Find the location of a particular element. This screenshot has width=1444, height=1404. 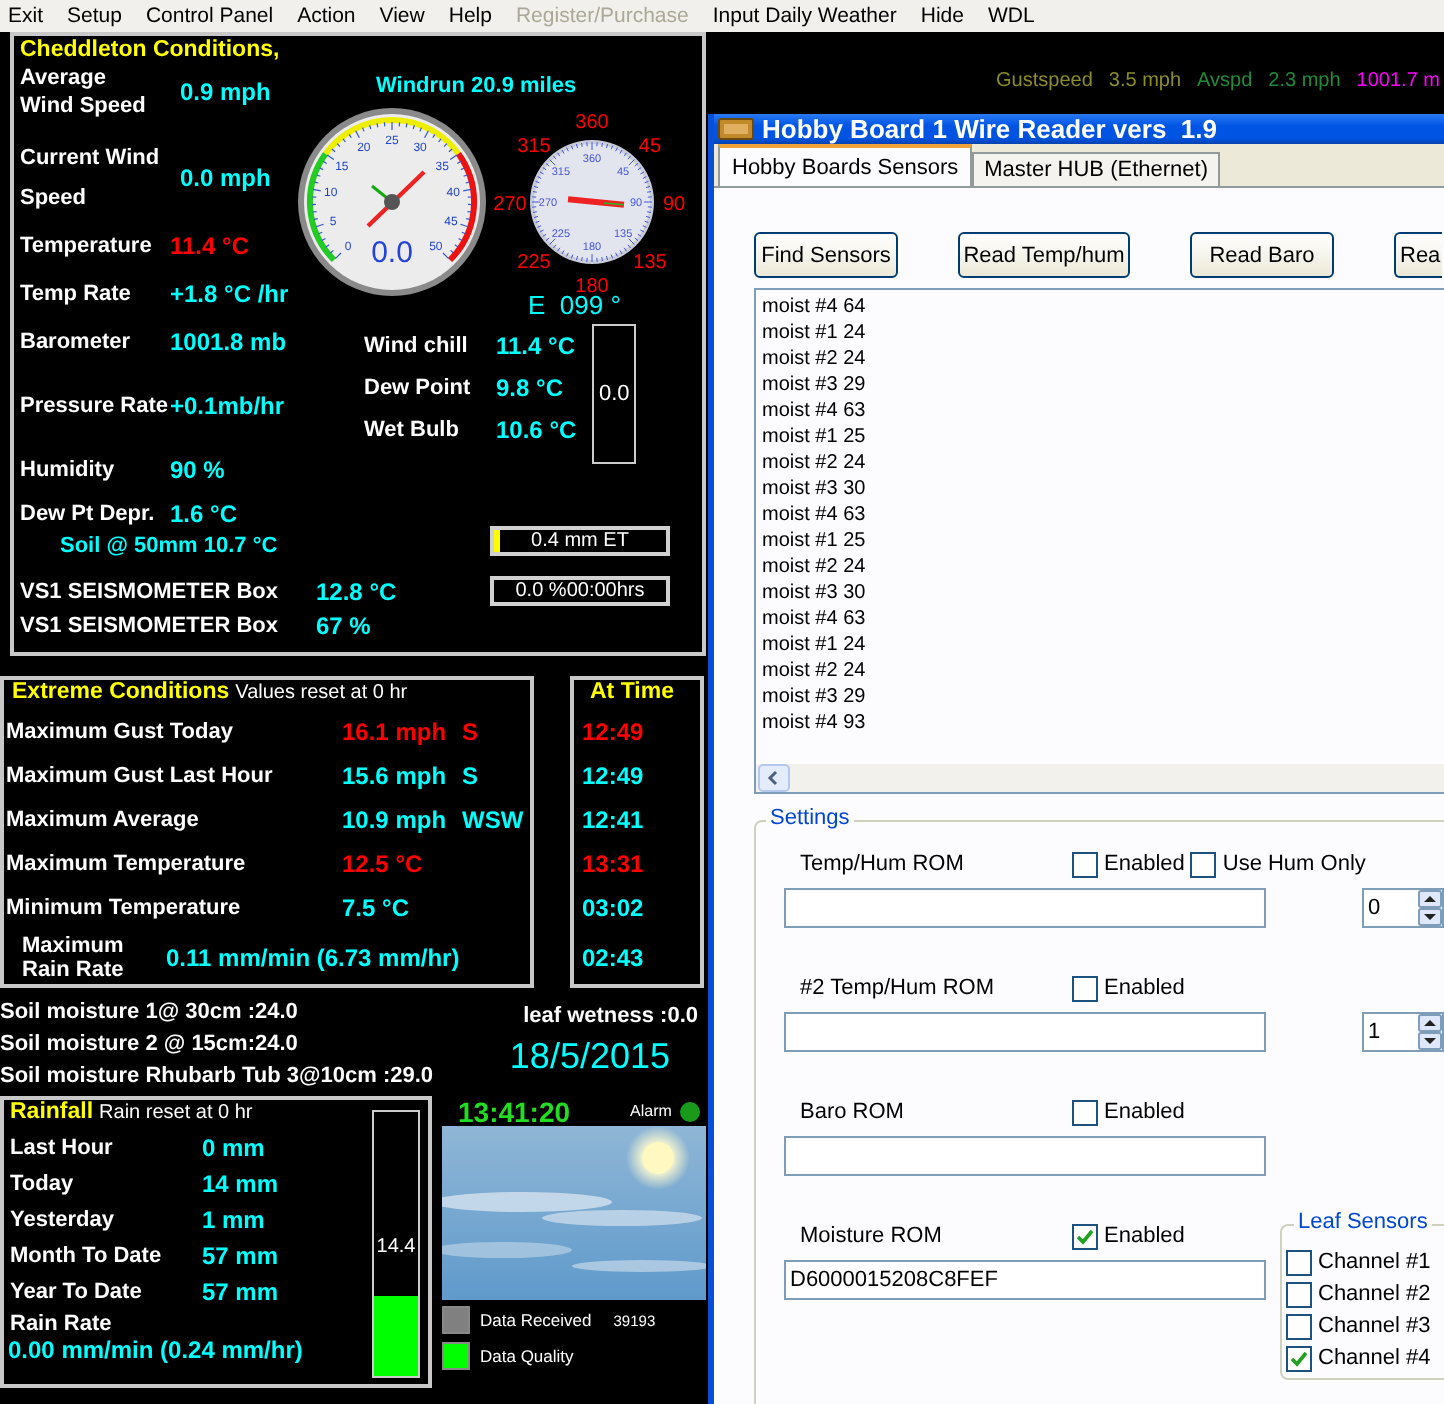

sunshine-box: 0.0 %00:00hrs is located at coordinates (580, 591).